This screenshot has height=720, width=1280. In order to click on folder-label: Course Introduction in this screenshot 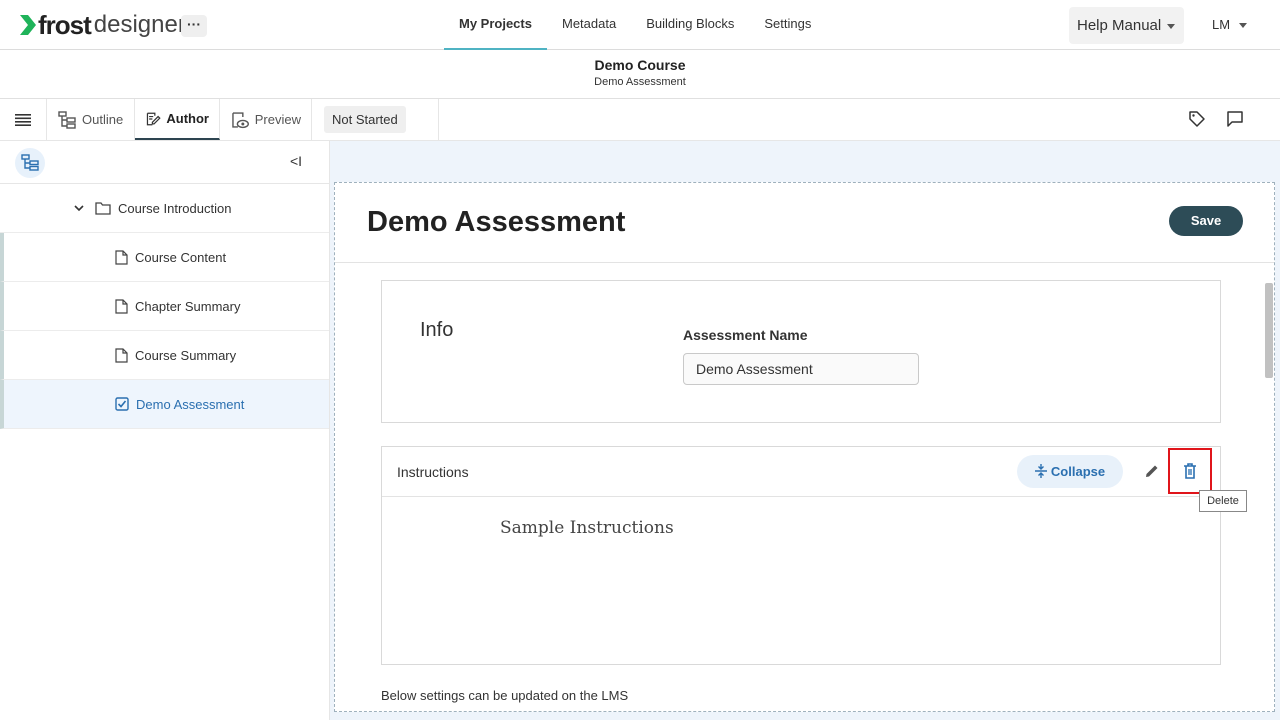, I will do `click(175, 208)`.